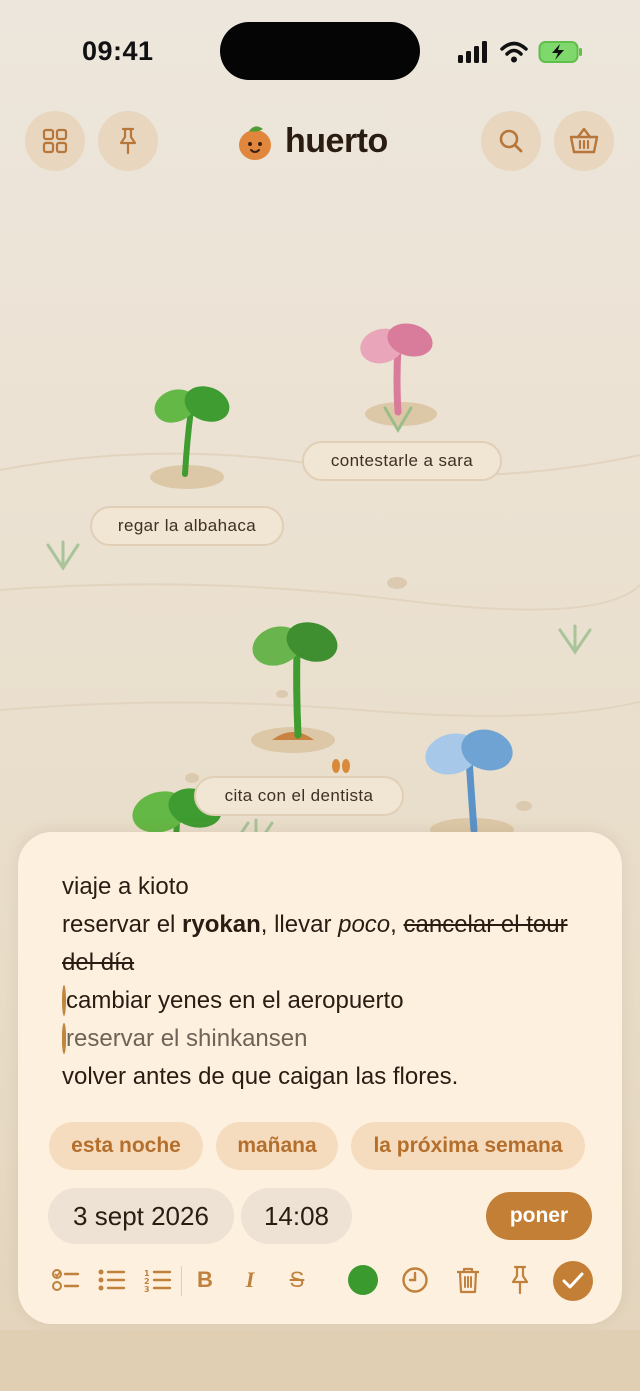 This screenshot has width=640, height=1391. What do you see at coordinates (468, 1146) in the screenshot?
I see `chip-next-week: la próxima semana` at bounding box center [468, 1146].